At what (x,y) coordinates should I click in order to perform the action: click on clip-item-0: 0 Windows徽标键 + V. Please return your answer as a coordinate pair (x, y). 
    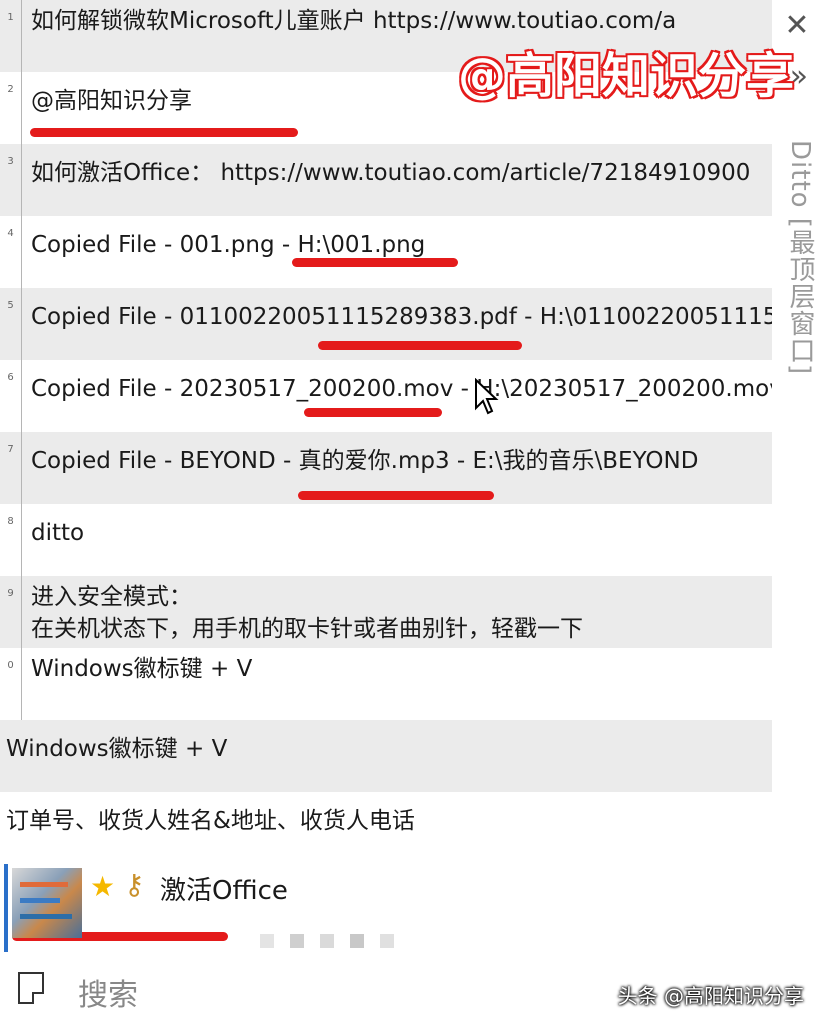
    Looking at the image, I should click on (386, 684).